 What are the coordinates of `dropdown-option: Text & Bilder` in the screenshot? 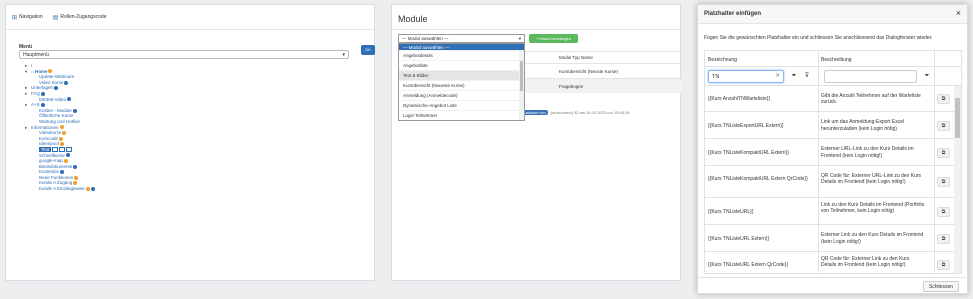 It's located at (461, 76).